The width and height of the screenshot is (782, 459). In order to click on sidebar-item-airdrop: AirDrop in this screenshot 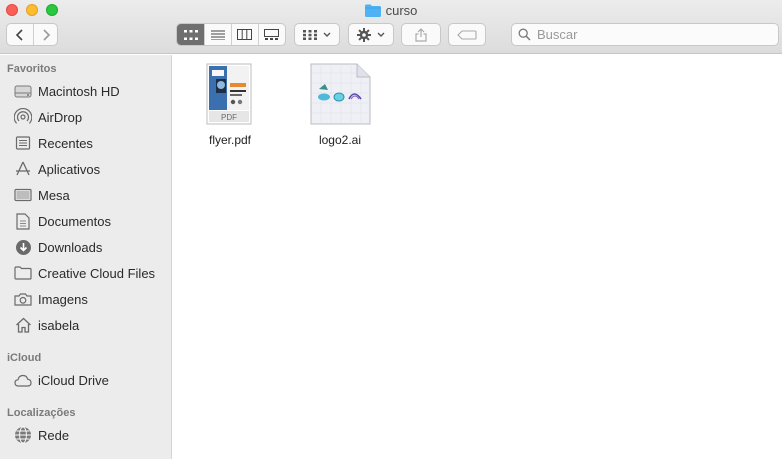, I will do `click(92, 117)`.